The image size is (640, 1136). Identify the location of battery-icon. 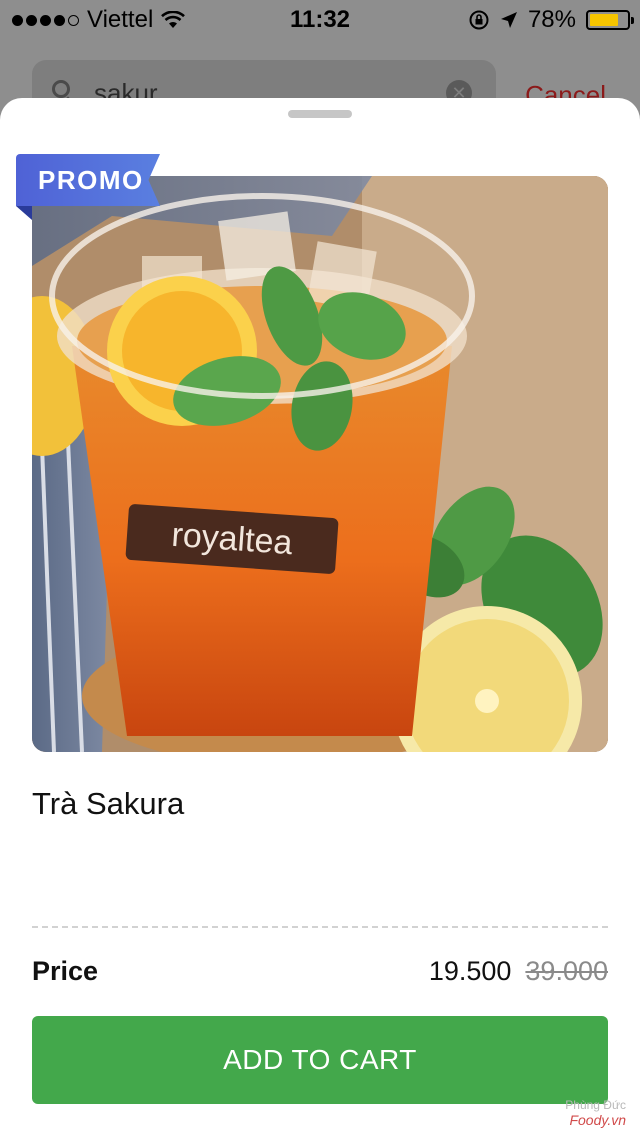
(610, 20).